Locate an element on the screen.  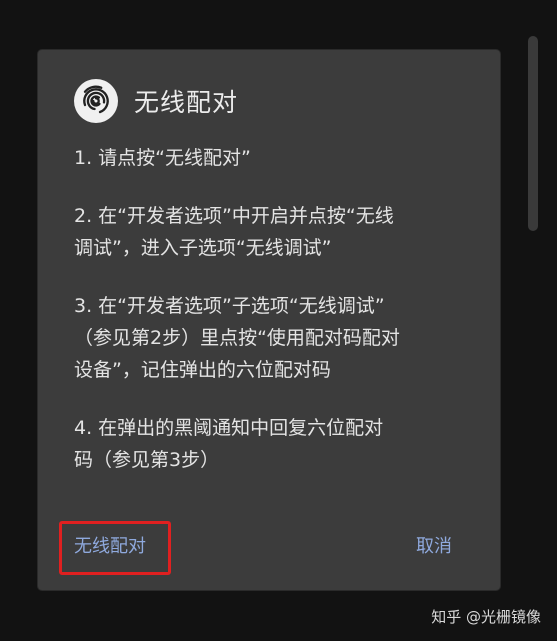
step-4-line-2: 码（参见第3步） is located at coordinates (147, 460).